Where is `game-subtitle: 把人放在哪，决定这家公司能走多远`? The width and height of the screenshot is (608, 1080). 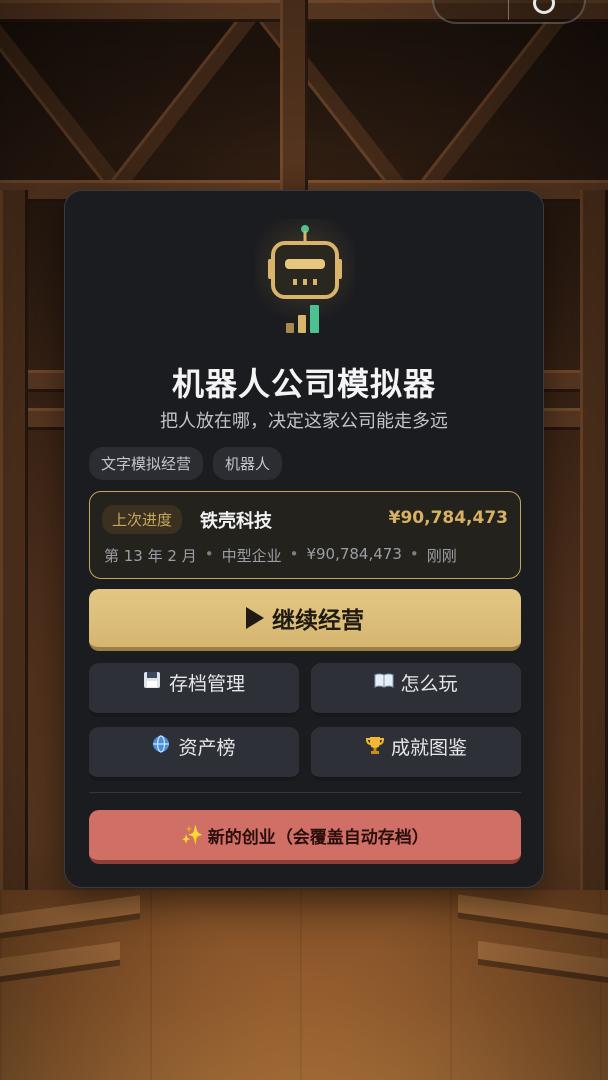
game-subtitle: 把人放在哪，决定这家公司能走多远 is located at coordinates (304, 421).